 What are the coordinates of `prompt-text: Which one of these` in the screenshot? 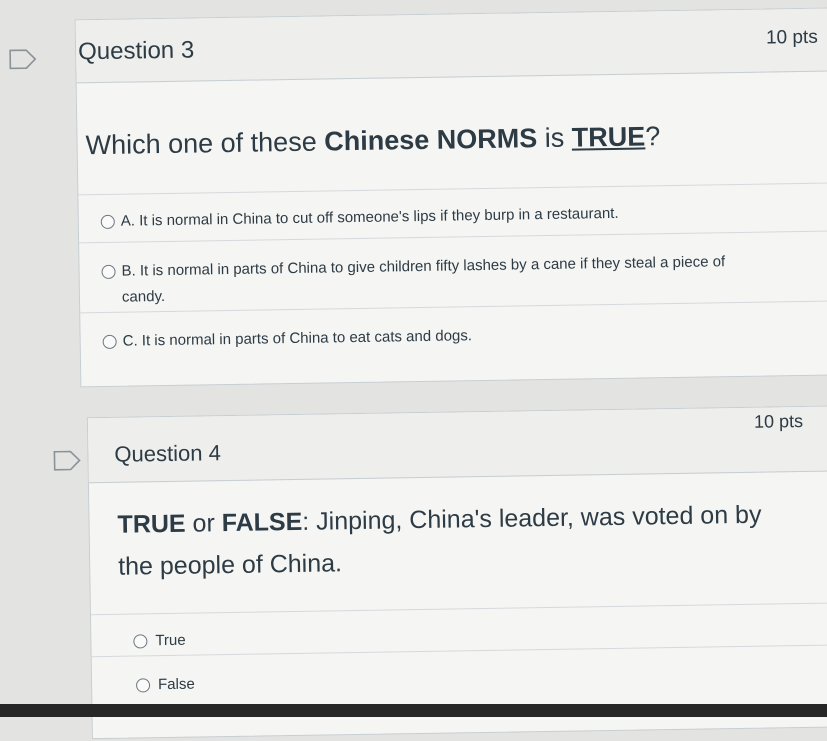 It's located at (205, 143).